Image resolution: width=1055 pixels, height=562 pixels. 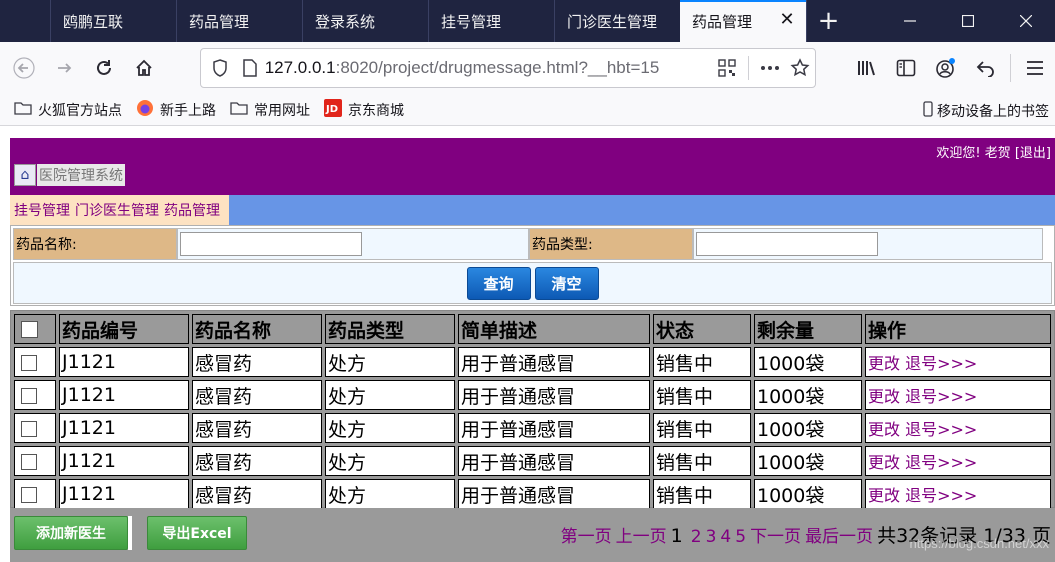 I want to click on page-link: 4, so click(x=725, y=537).